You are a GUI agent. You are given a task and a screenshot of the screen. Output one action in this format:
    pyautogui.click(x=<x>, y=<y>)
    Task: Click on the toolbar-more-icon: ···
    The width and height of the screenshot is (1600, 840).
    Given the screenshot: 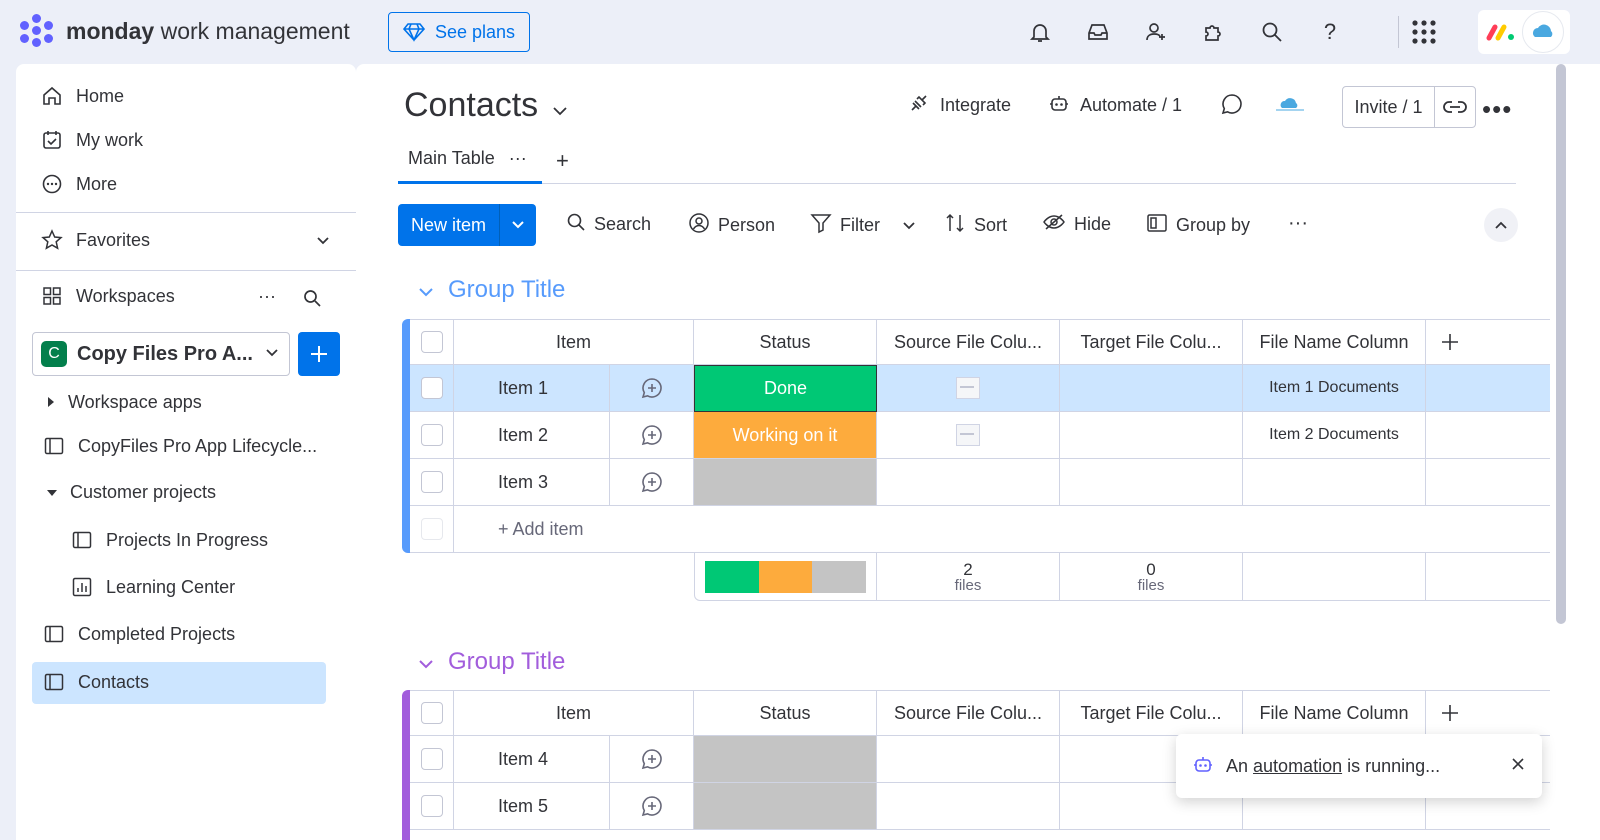 What is the action you would take?
    pyautogui.click(x=1298, y=223)
    